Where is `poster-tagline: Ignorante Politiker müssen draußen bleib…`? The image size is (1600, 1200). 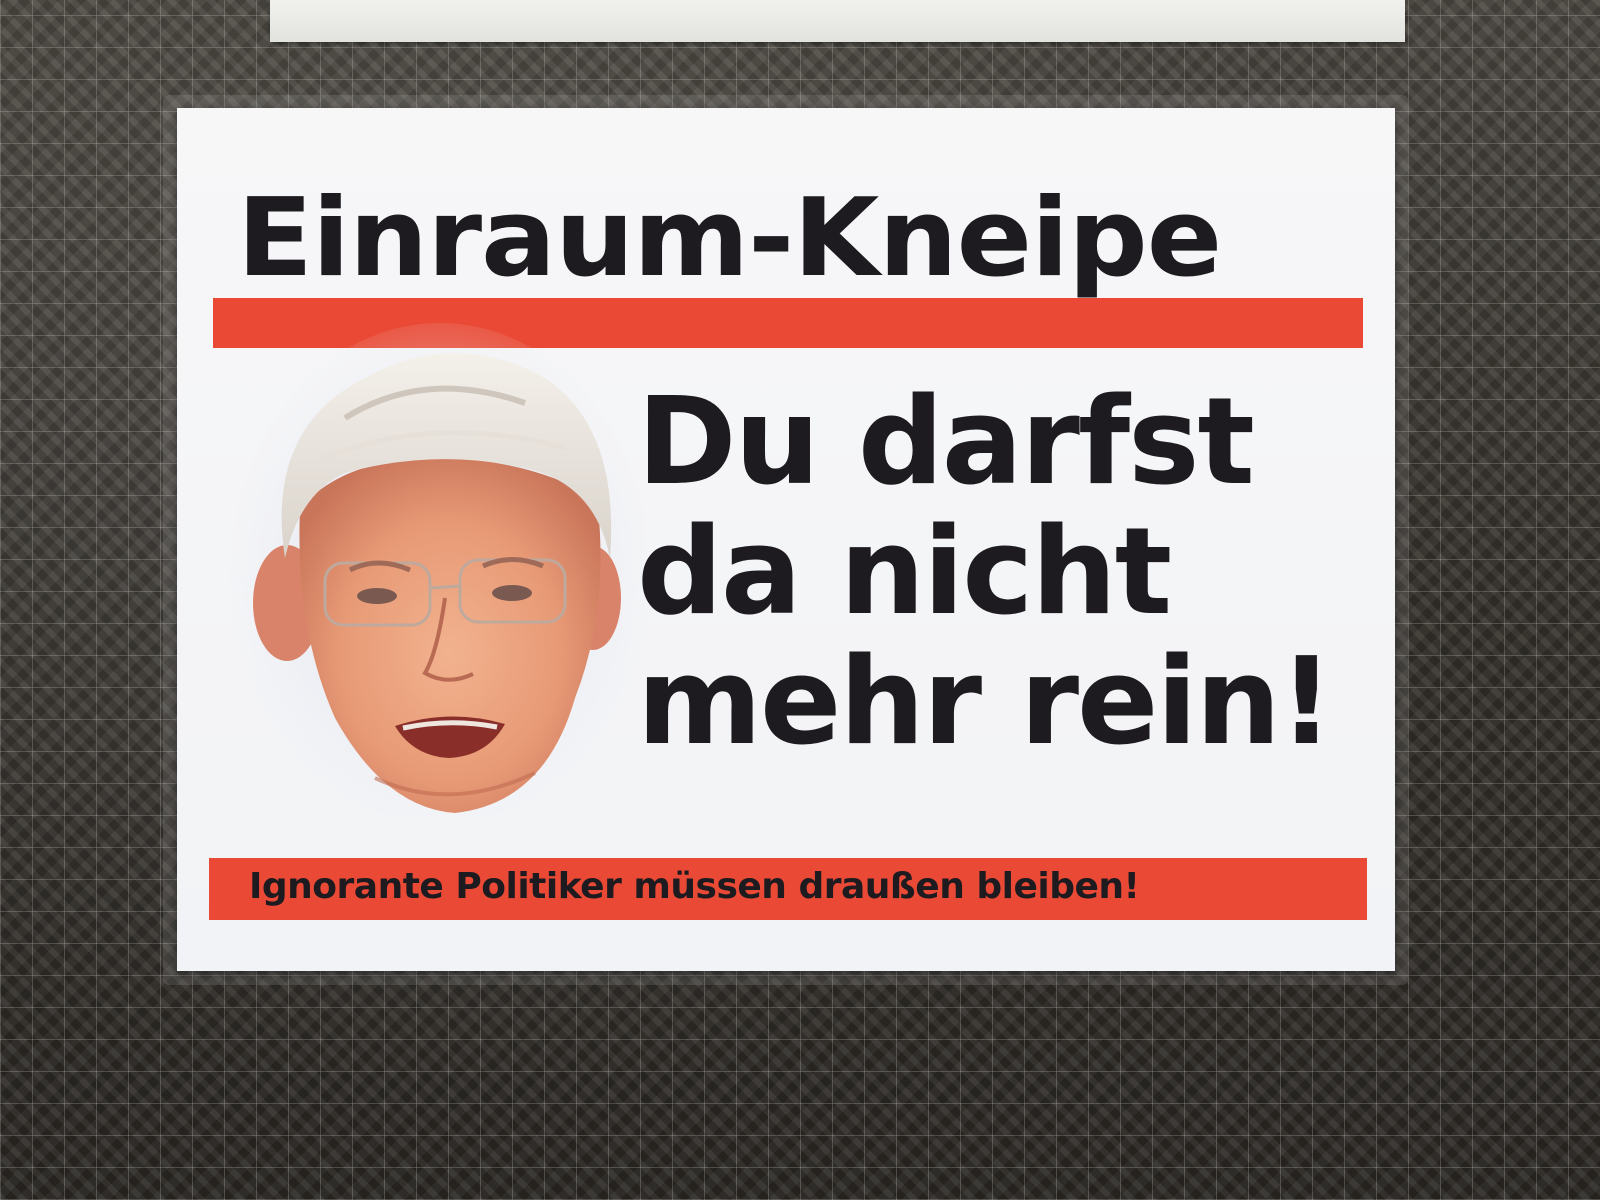 poster-tagline: Ignorante Politiker müssen draußen bleib… is located at coordinates (694, 886).